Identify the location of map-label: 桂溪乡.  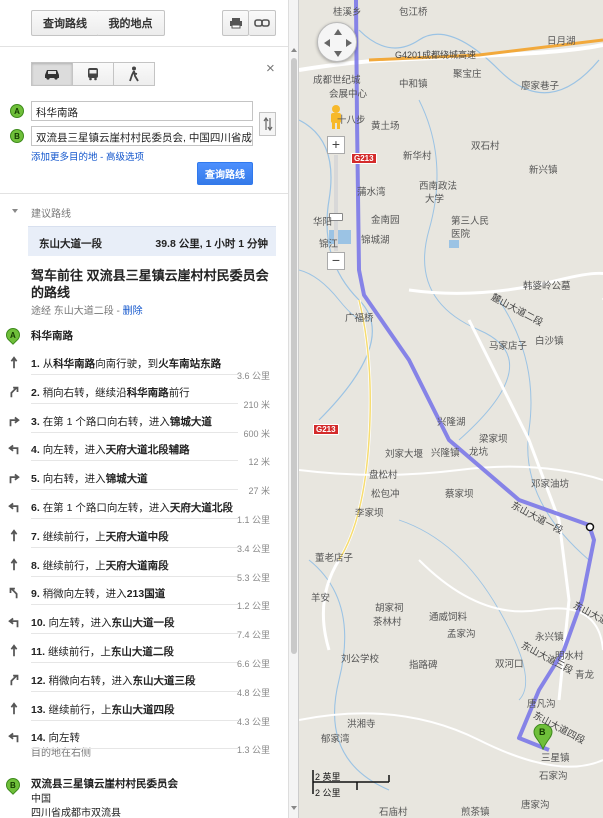
(347, 12).